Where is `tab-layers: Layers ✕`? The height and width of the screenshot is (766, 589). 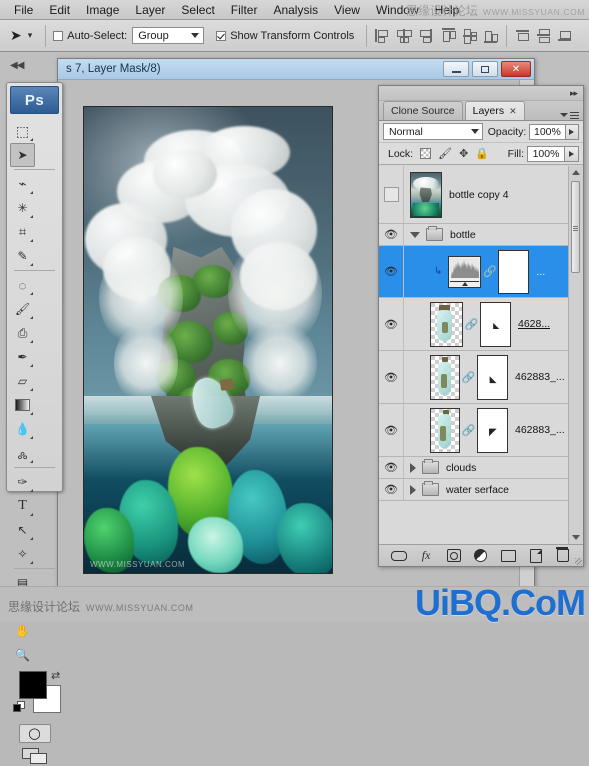 tab-layers: Layers ✕ is located at coordinates (494, 110).